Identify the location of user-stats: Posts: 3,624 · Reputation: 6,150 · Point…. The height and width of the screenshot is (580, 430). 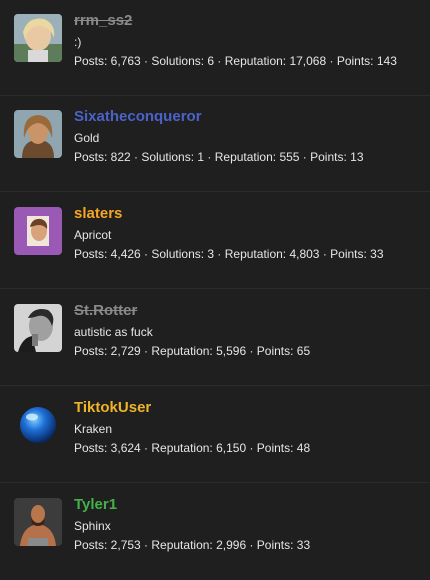
(192, 448).